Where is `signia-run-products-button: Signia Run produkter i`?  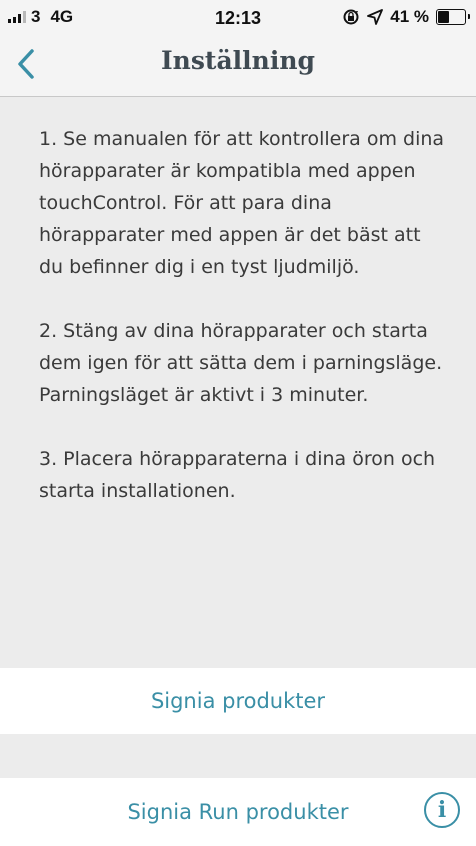 signia-run-products-button: Signia Run produkter i is located at coordinates (238, 812).